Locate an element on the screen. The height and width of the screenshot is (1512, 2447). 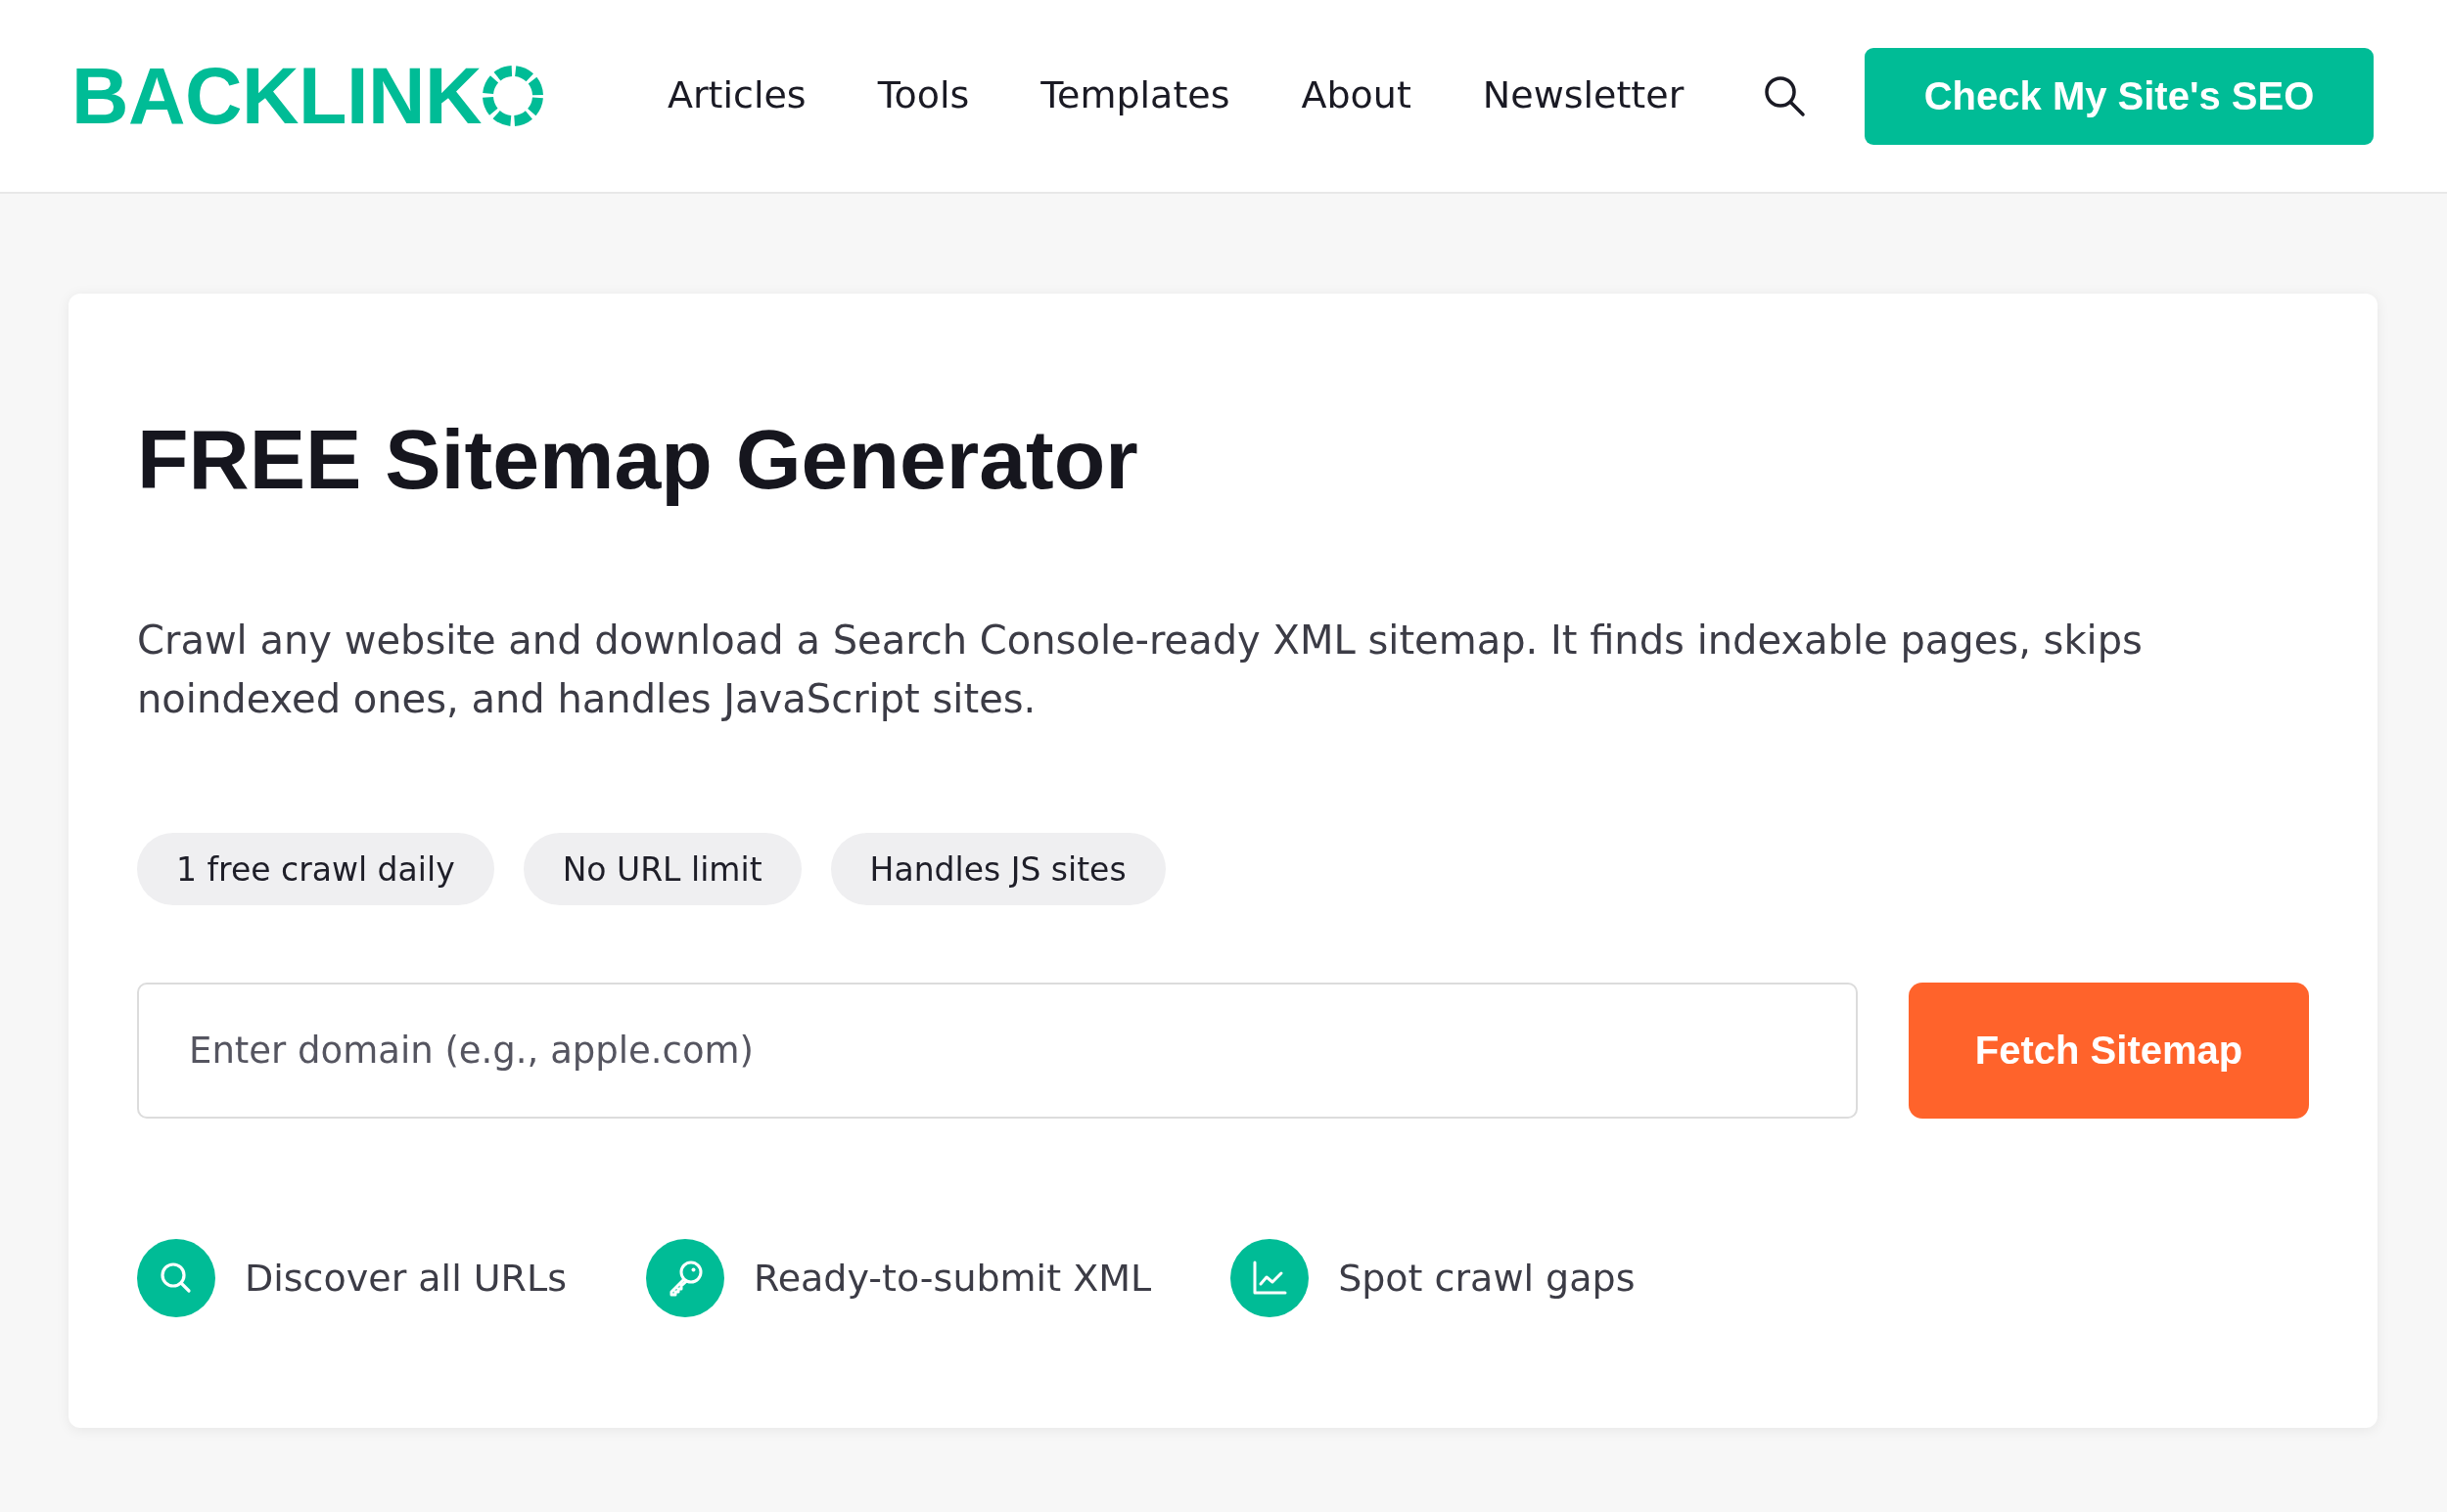
page-description: Crawl any website and download a Search Console-ready XML sitemap. It finds indexable pages, skips noindexed ones, and handles JavaScript sites. is located at coordinates (1140, 670).